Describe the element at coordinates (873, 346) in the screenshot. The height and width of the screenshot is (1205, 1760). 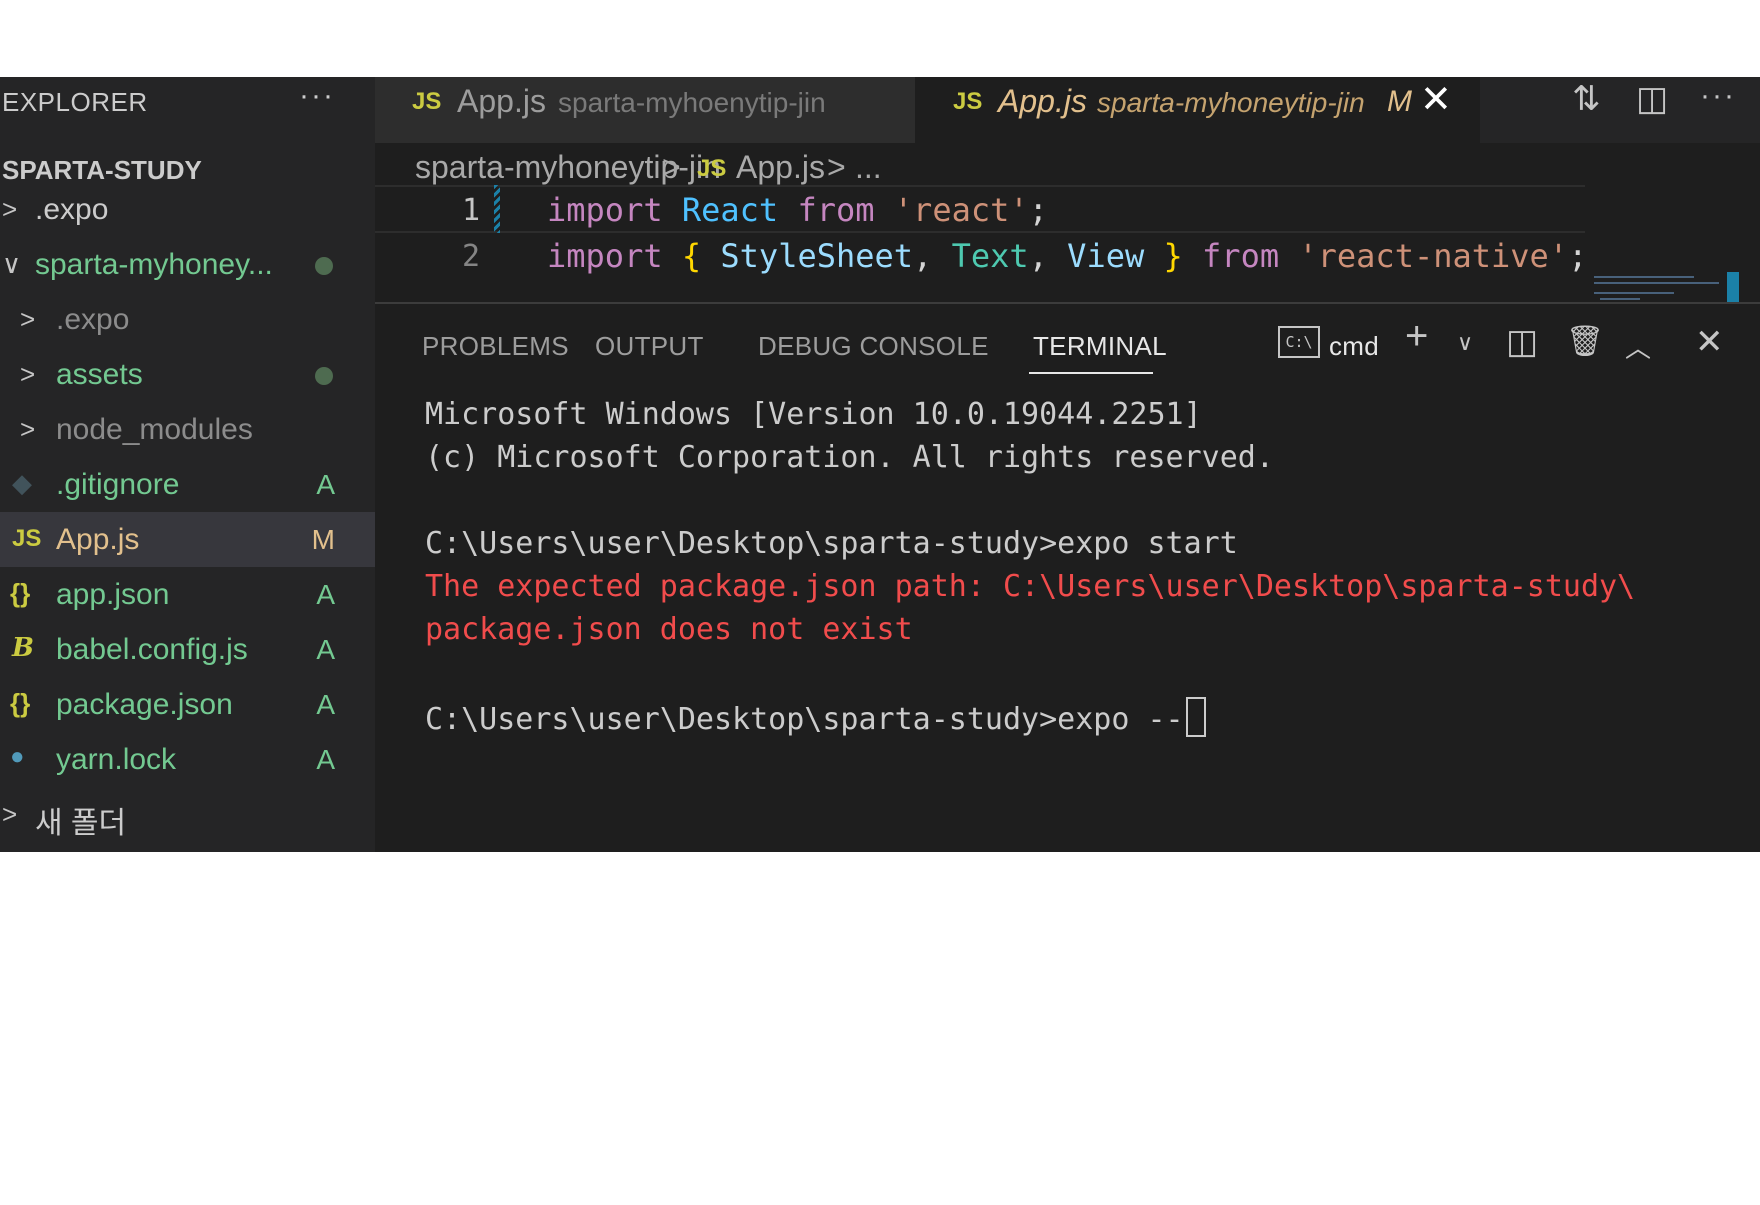
I see `tab-debug-console: DEBUG CONSOLE` at that location.